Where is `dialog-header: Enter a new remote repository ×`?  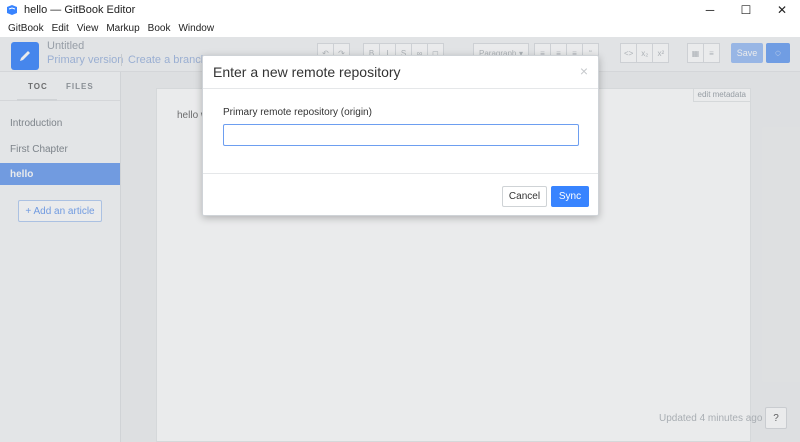 dialog-header: Enter a new remote repository × is located at coordinates (400, 72).